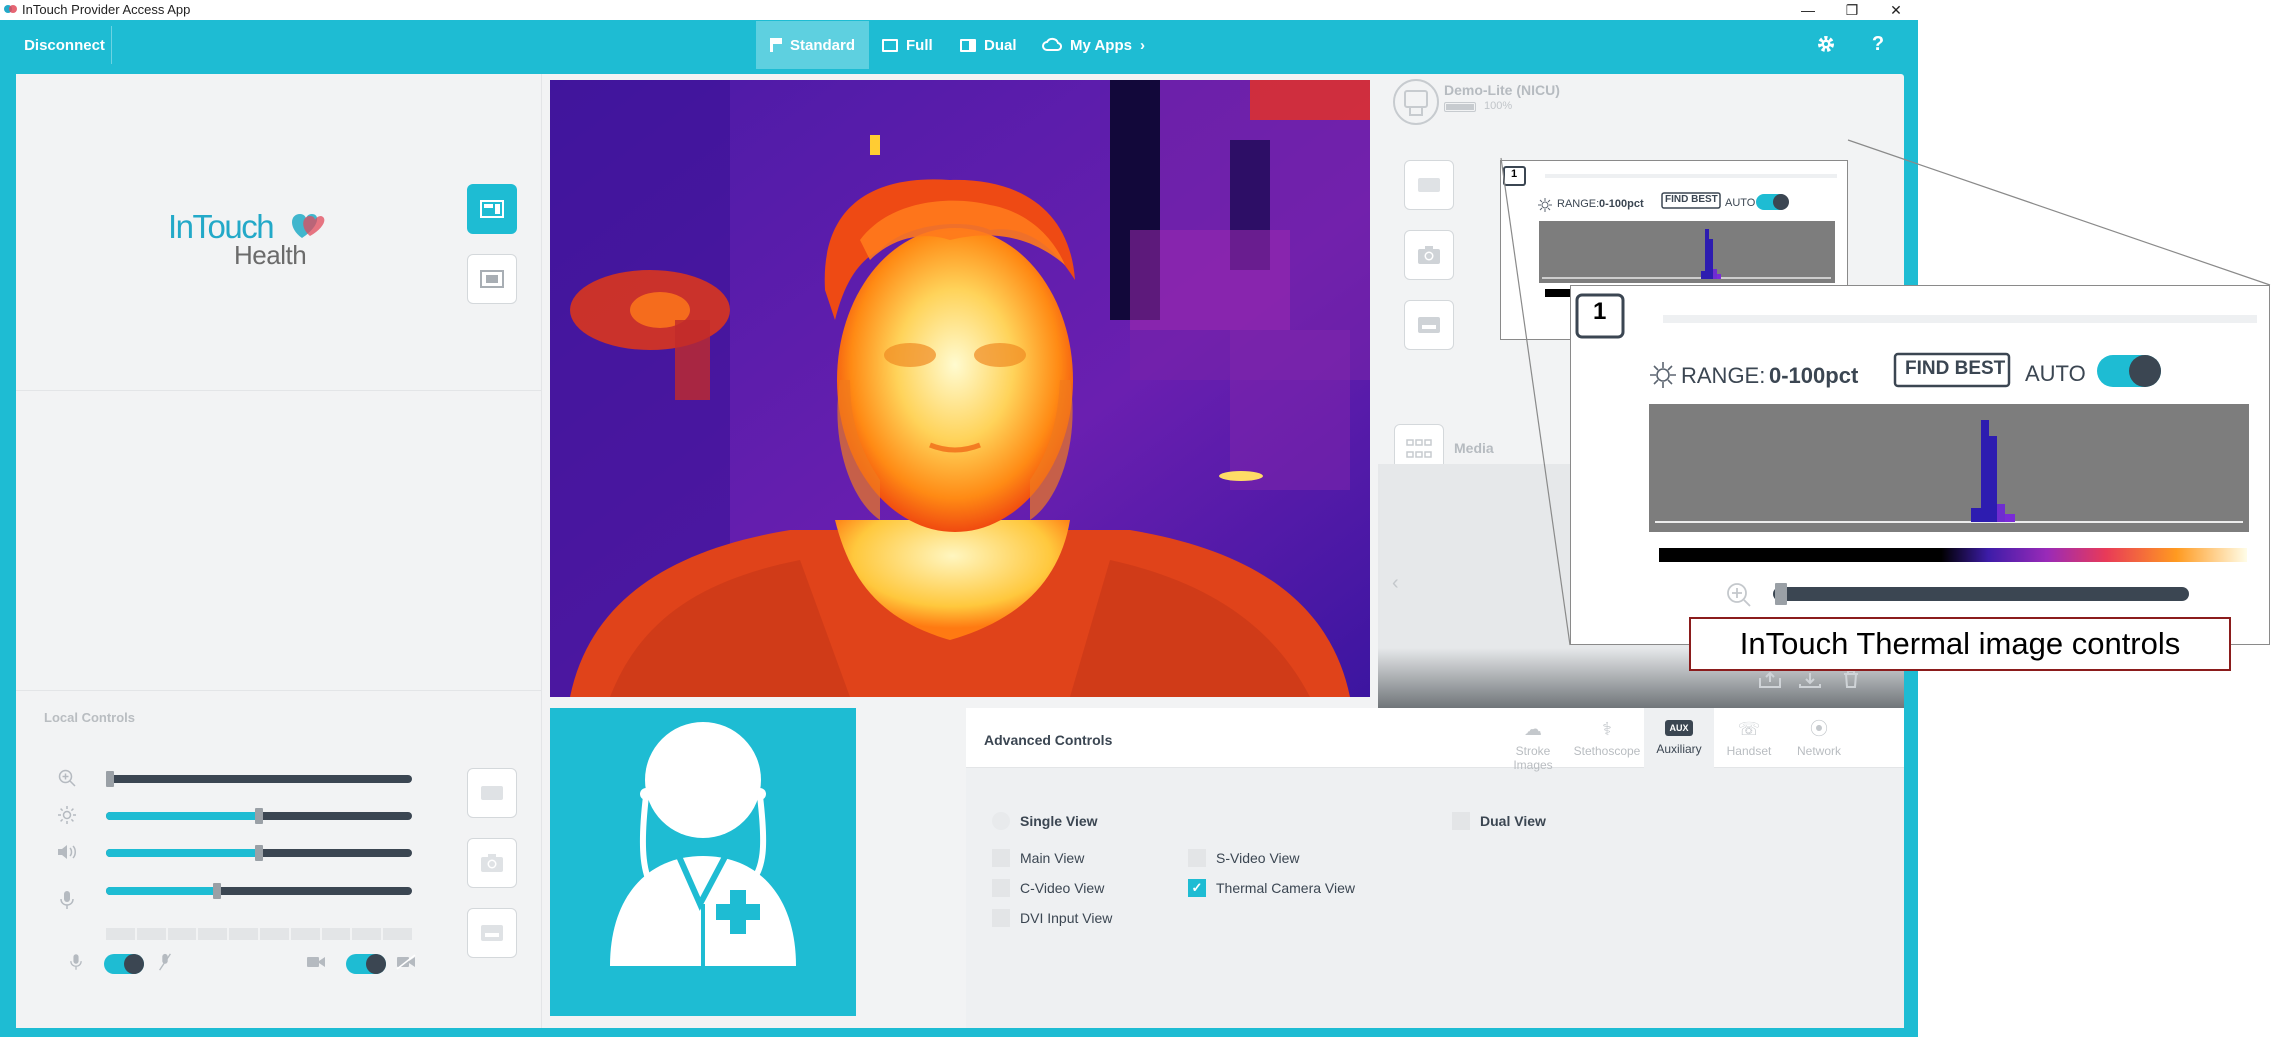 The image size is (2280, 1037). I want to click on remote-record-button, so click(1429, 325).